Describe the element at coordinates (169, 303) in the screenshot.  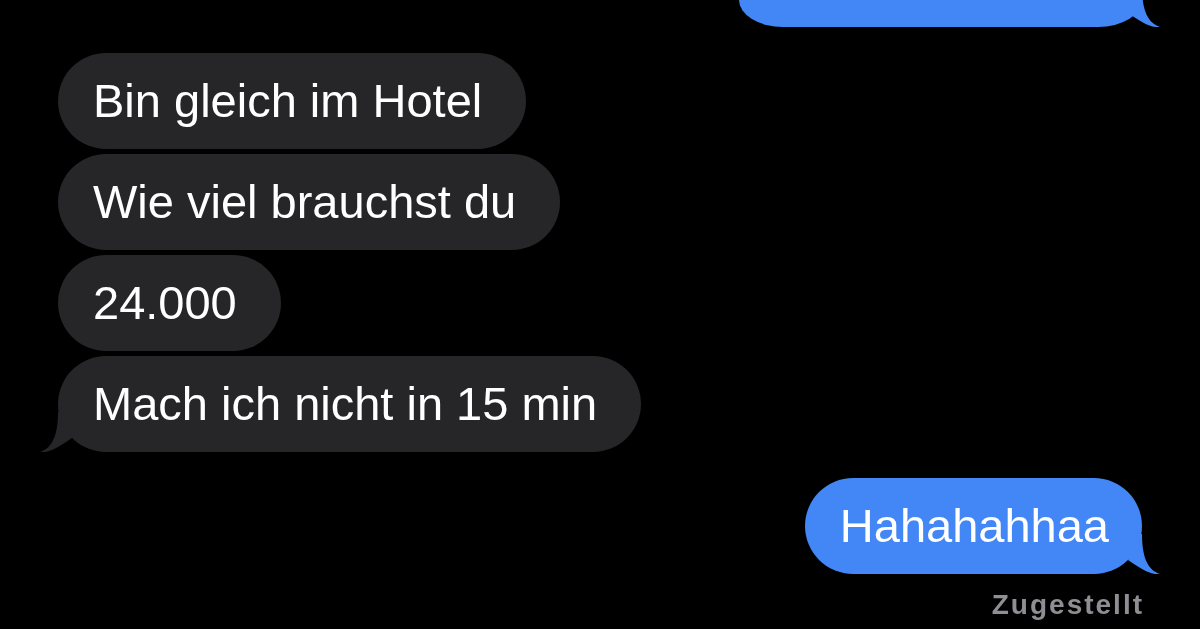
I see `message-bubble: 24.000` at that location.